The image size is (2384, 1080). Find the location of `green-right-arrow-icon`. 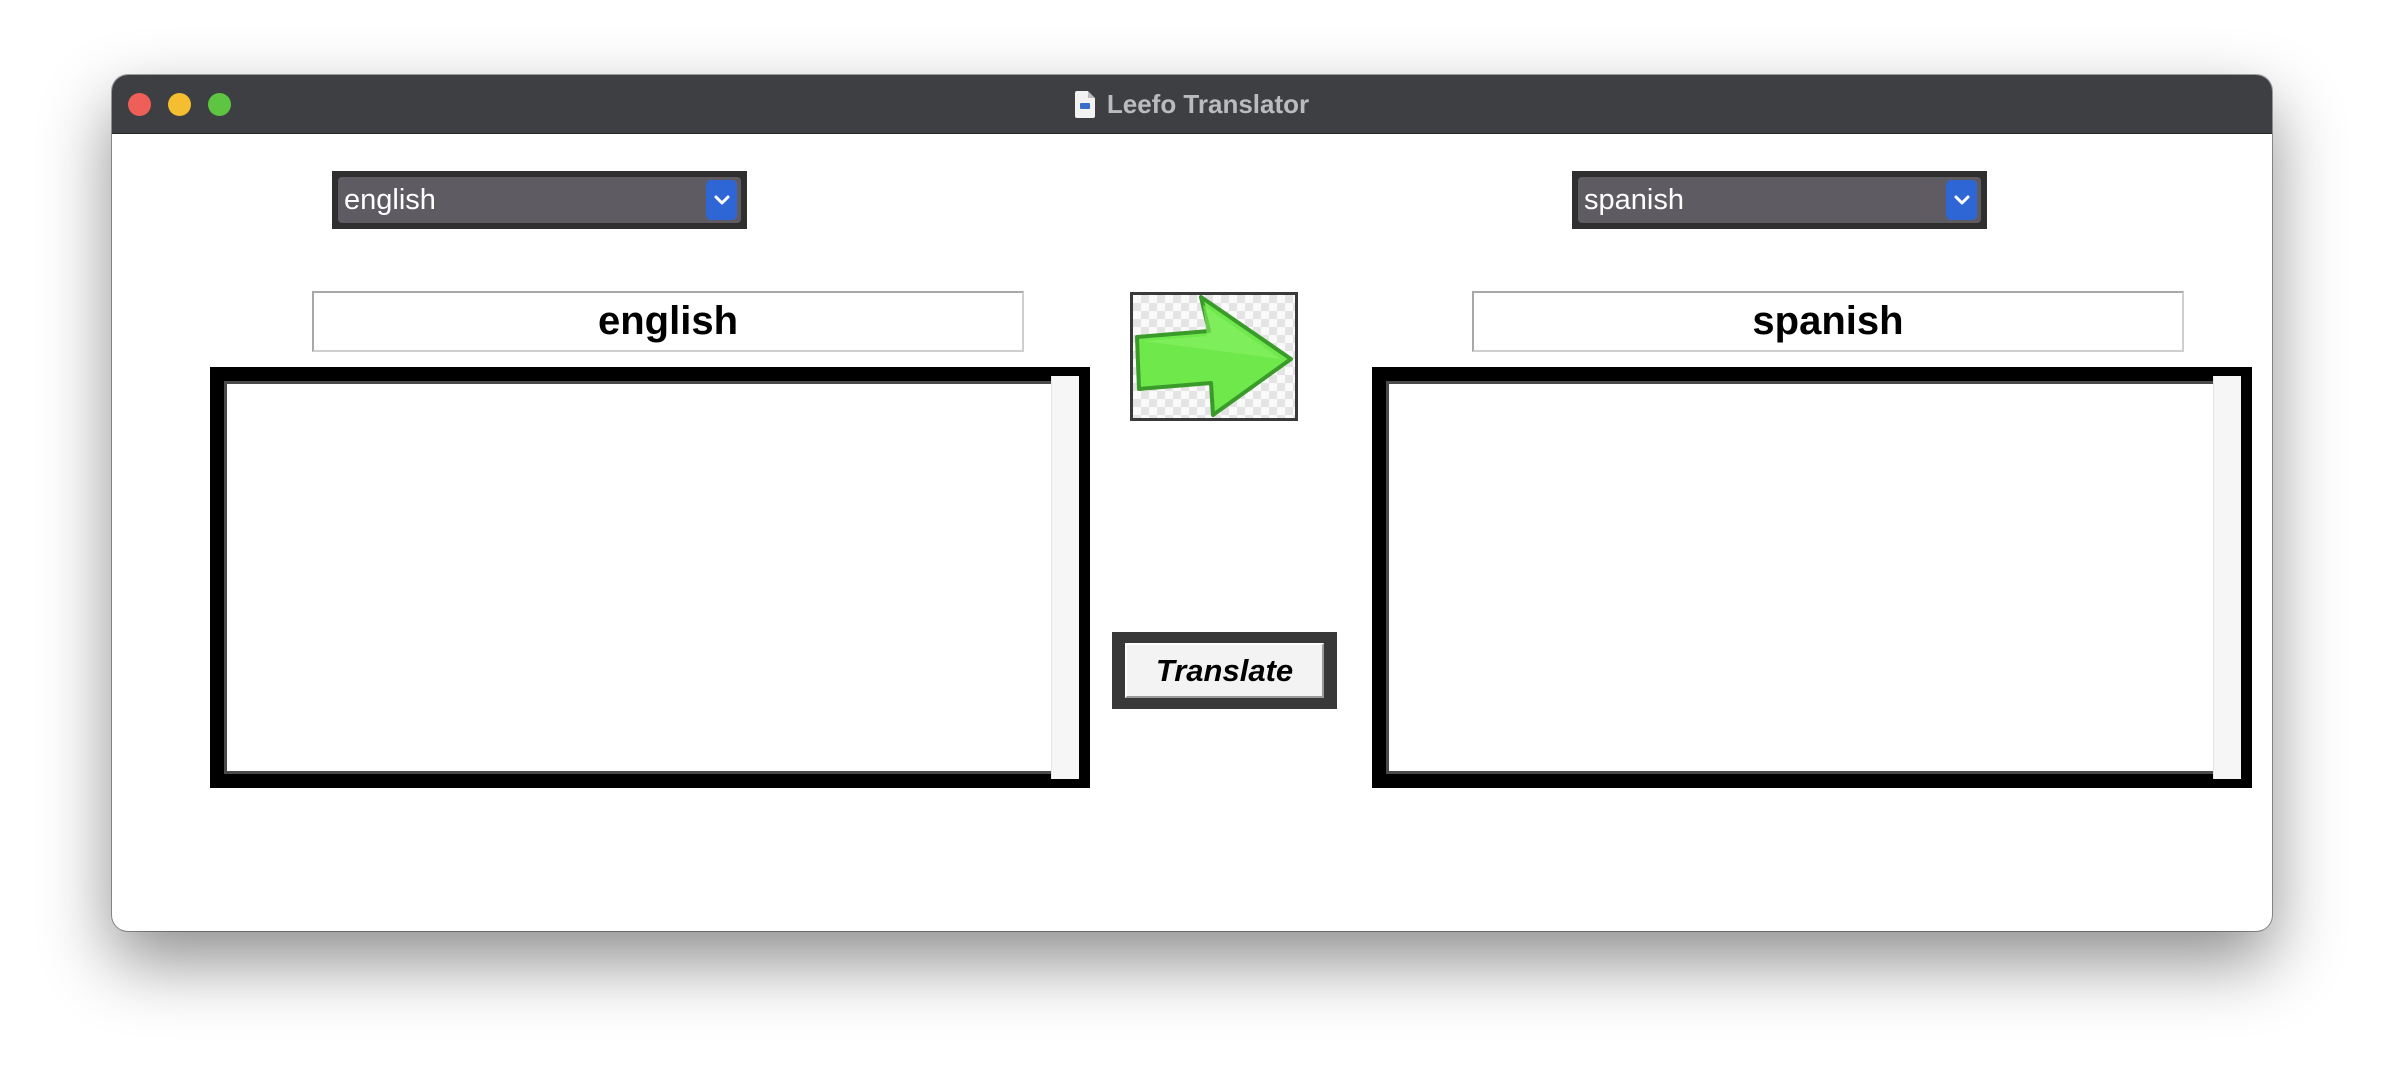

green-right-arrow-icon is located at coordinates (1214, 356).